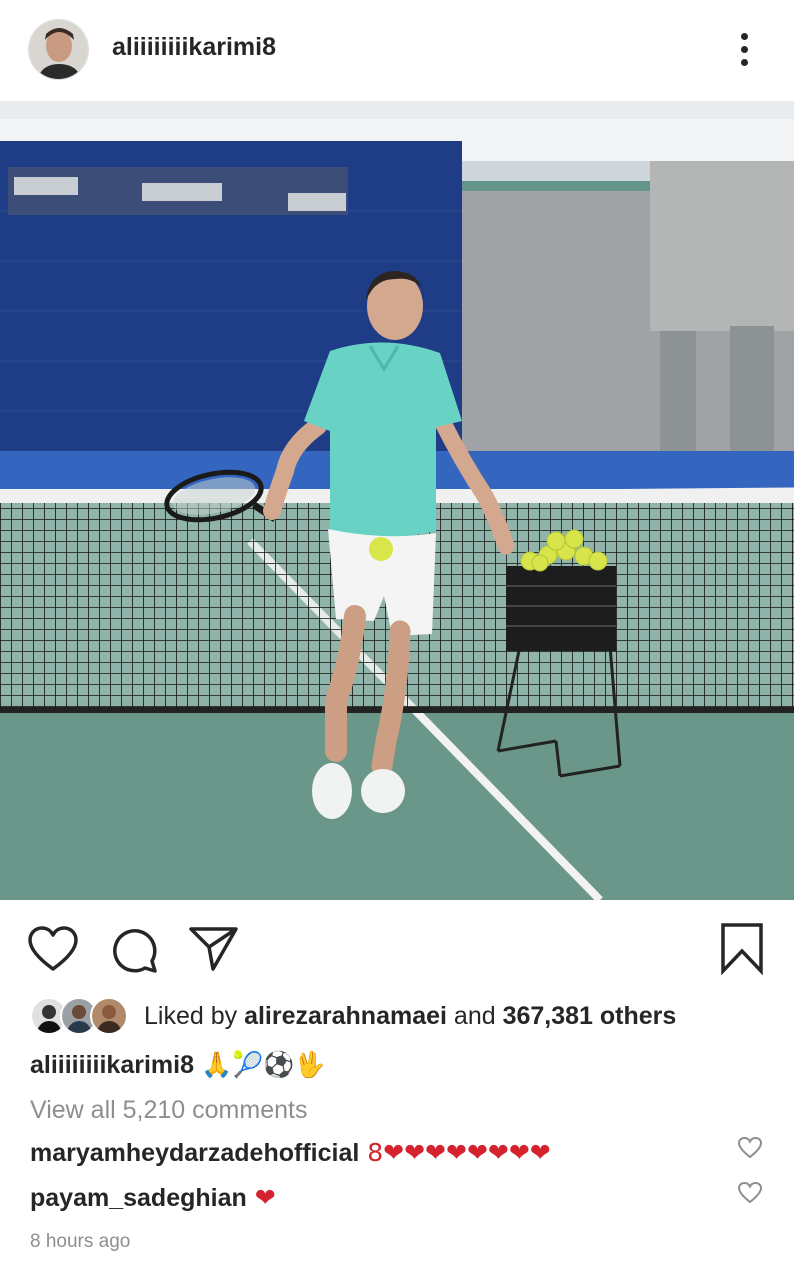 This screenshot has width=794, height=1280. What do you see at coordinates (345, 1016) in the screenshot?
I see `liked-by-username: alirezarahnamaei` at bounding box center [345, 1016].